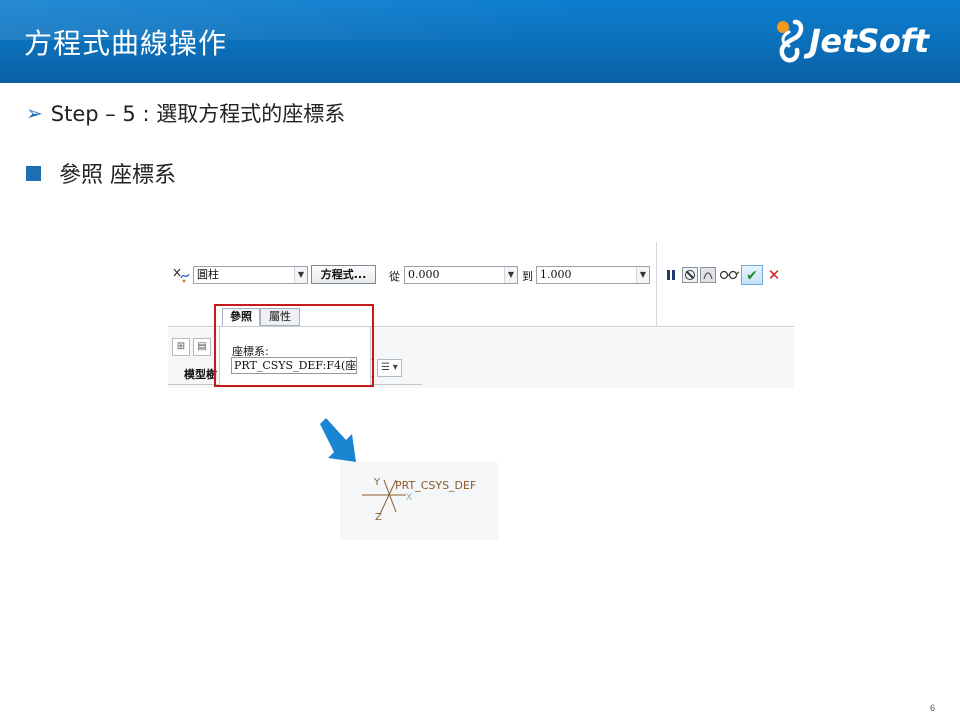 The height and width of the screenshot is (720, 960). Describe the element at coordinates (377, 482) in the screenshot. I see `axis-y-label: Y` at that location.